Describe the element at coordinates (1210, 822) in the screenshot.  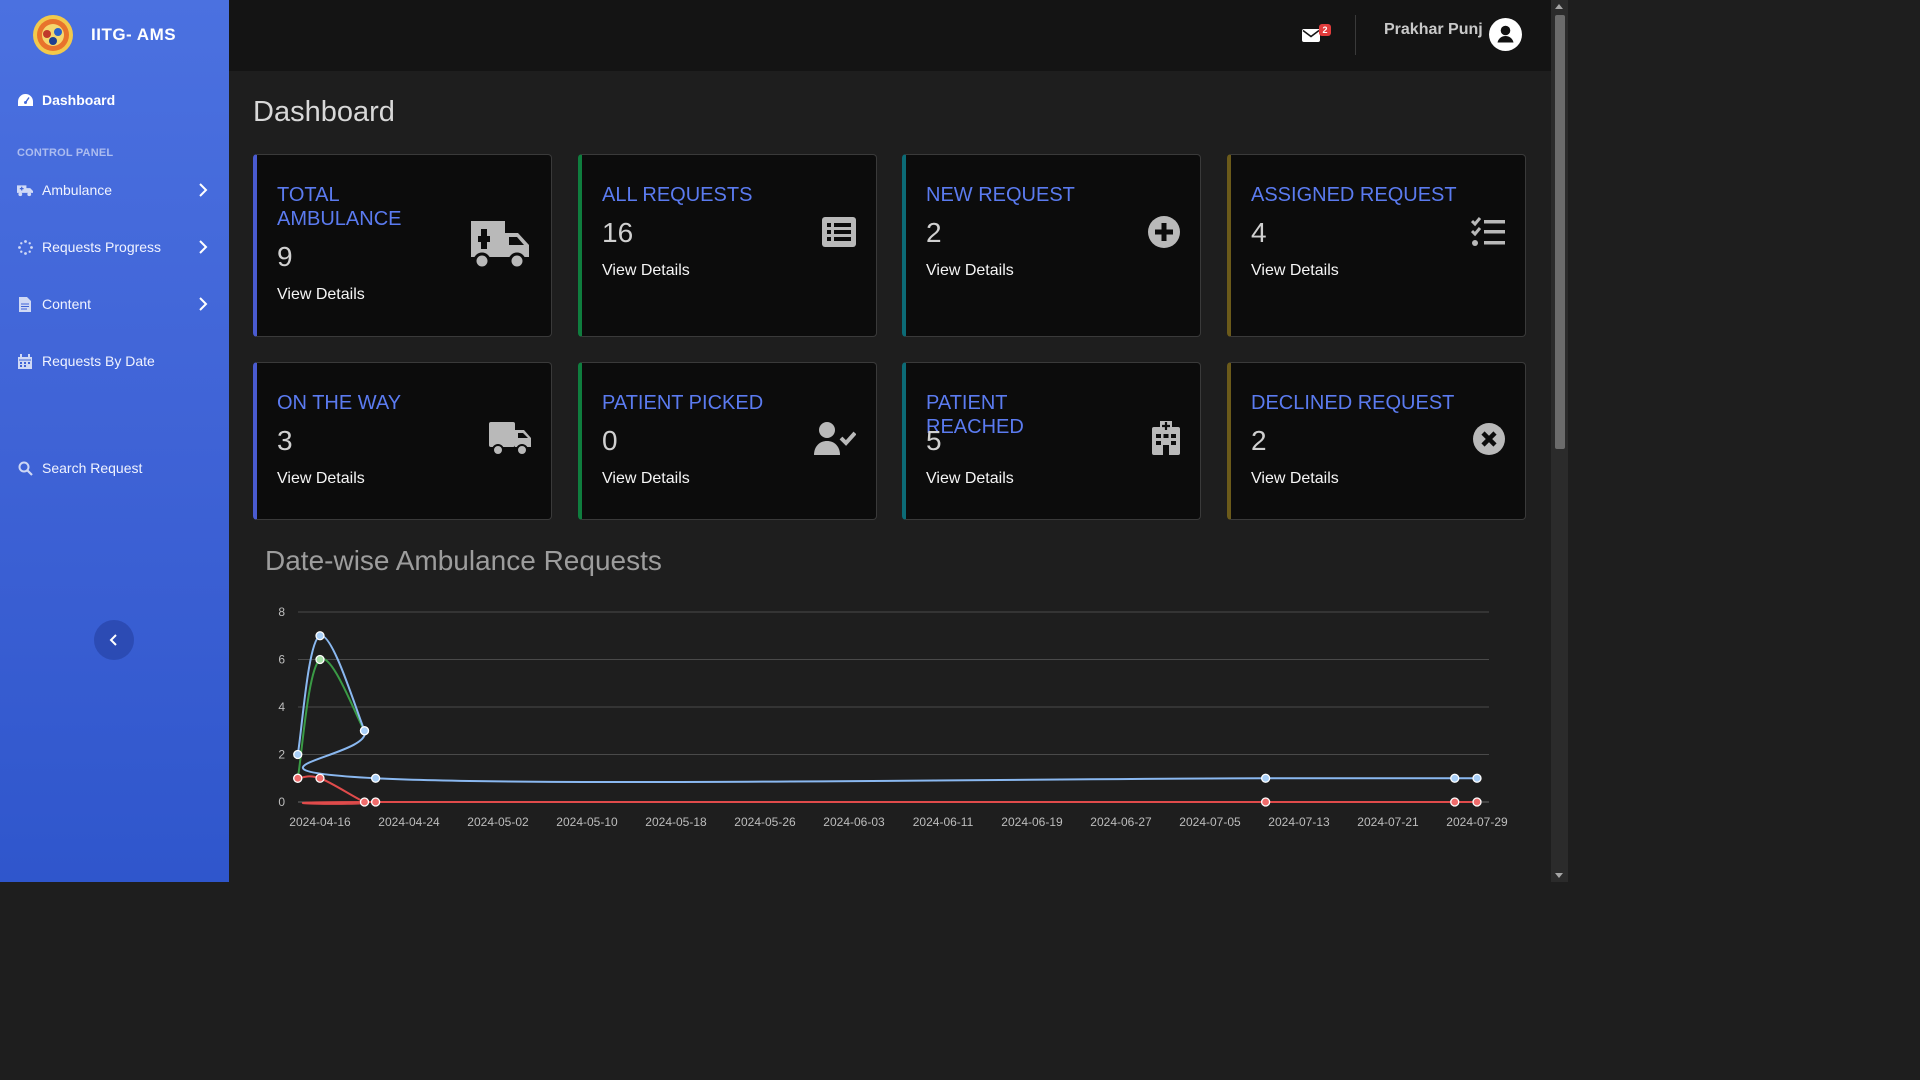
I see `x-tick-label: 2024-07-05` at that location.